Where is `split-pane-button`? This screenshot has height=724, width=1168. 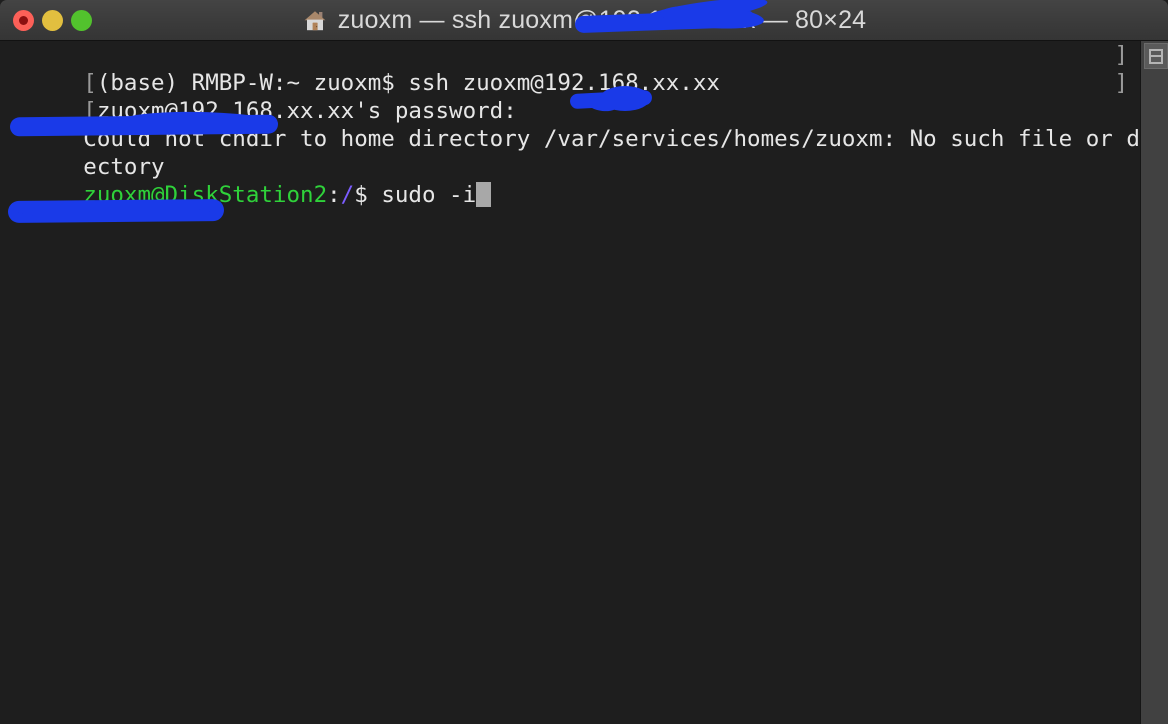
split-pane-button is located at coordinates (1156, 56).